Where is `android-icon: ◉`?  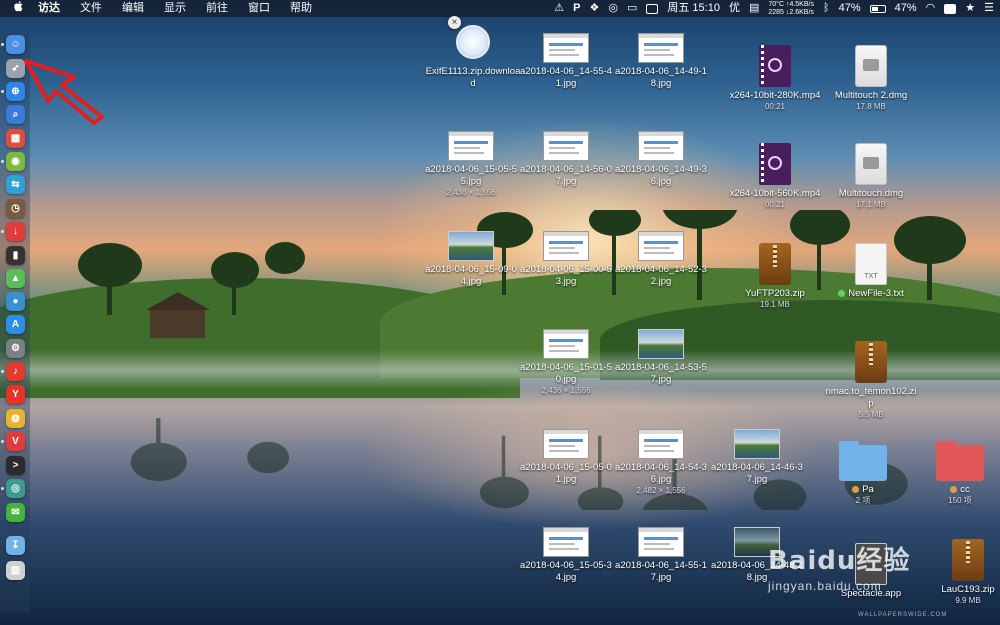 android-icon: ◉ is located at coordinates (15, 161).